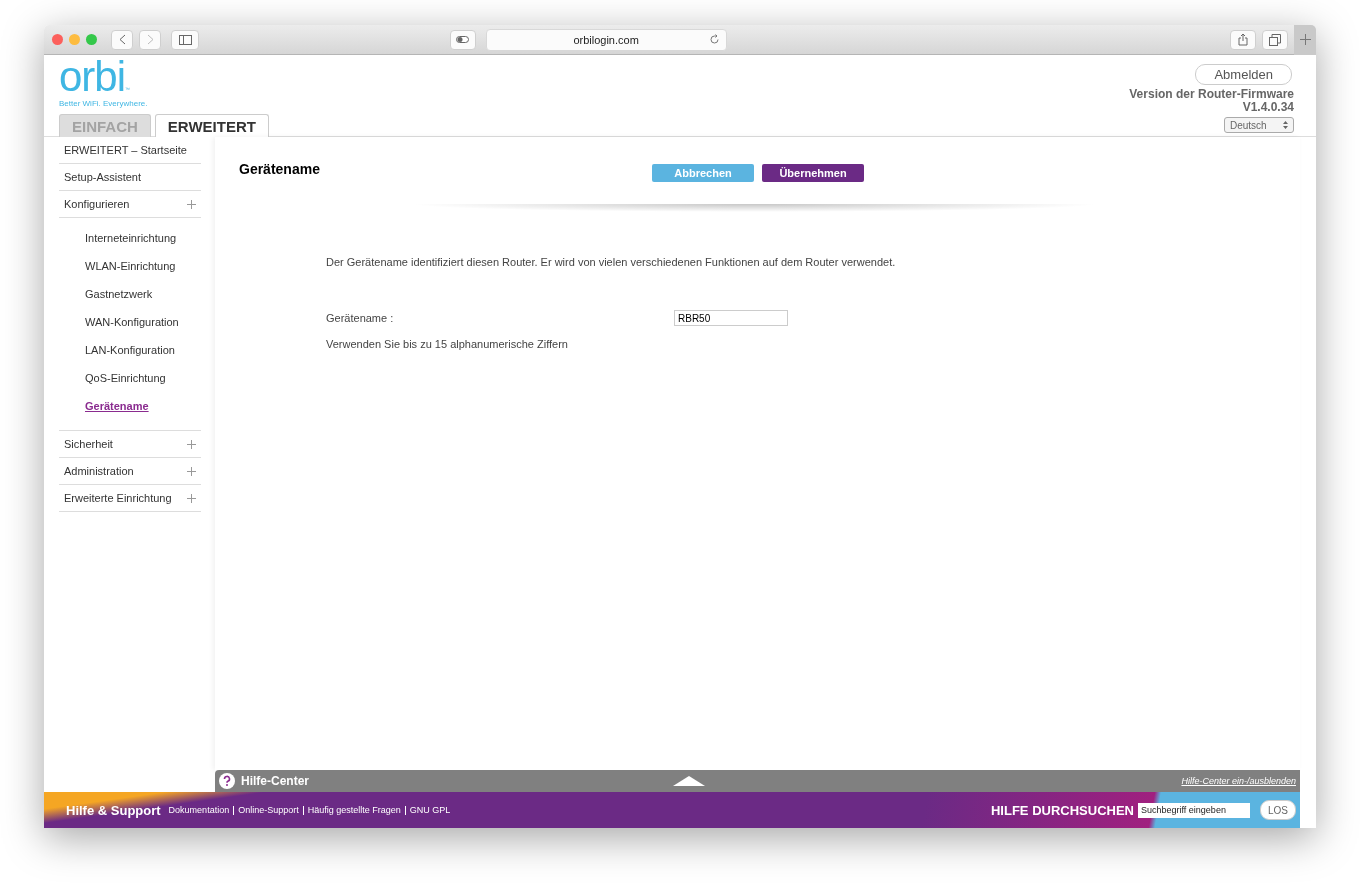 This screenshot has height=890, width=1360. I want to click on forward-button, so click(150, 39).